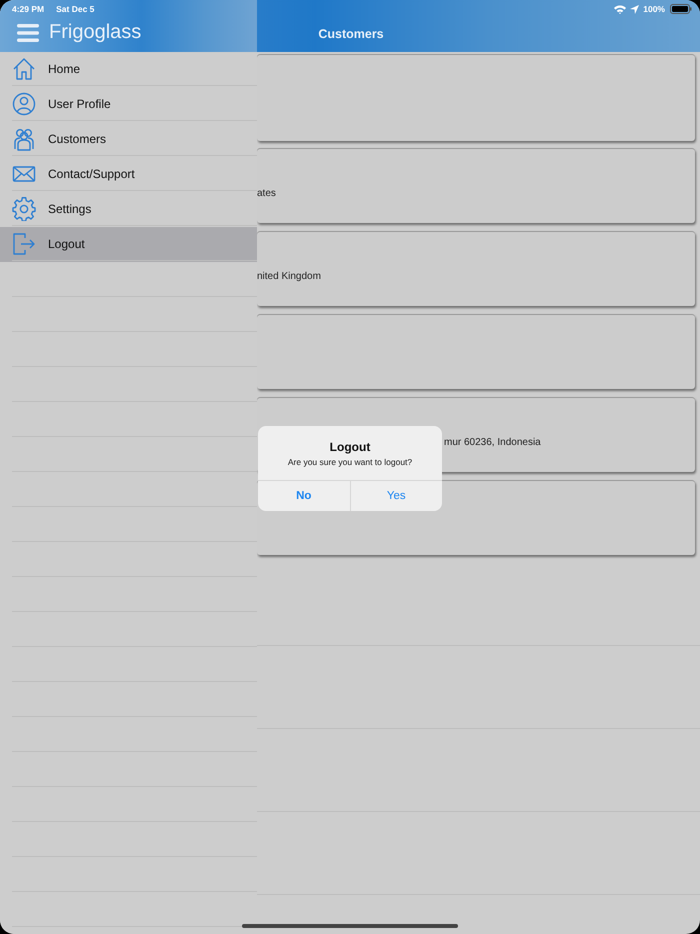  I want to click on home-icon, so click(24, 69).